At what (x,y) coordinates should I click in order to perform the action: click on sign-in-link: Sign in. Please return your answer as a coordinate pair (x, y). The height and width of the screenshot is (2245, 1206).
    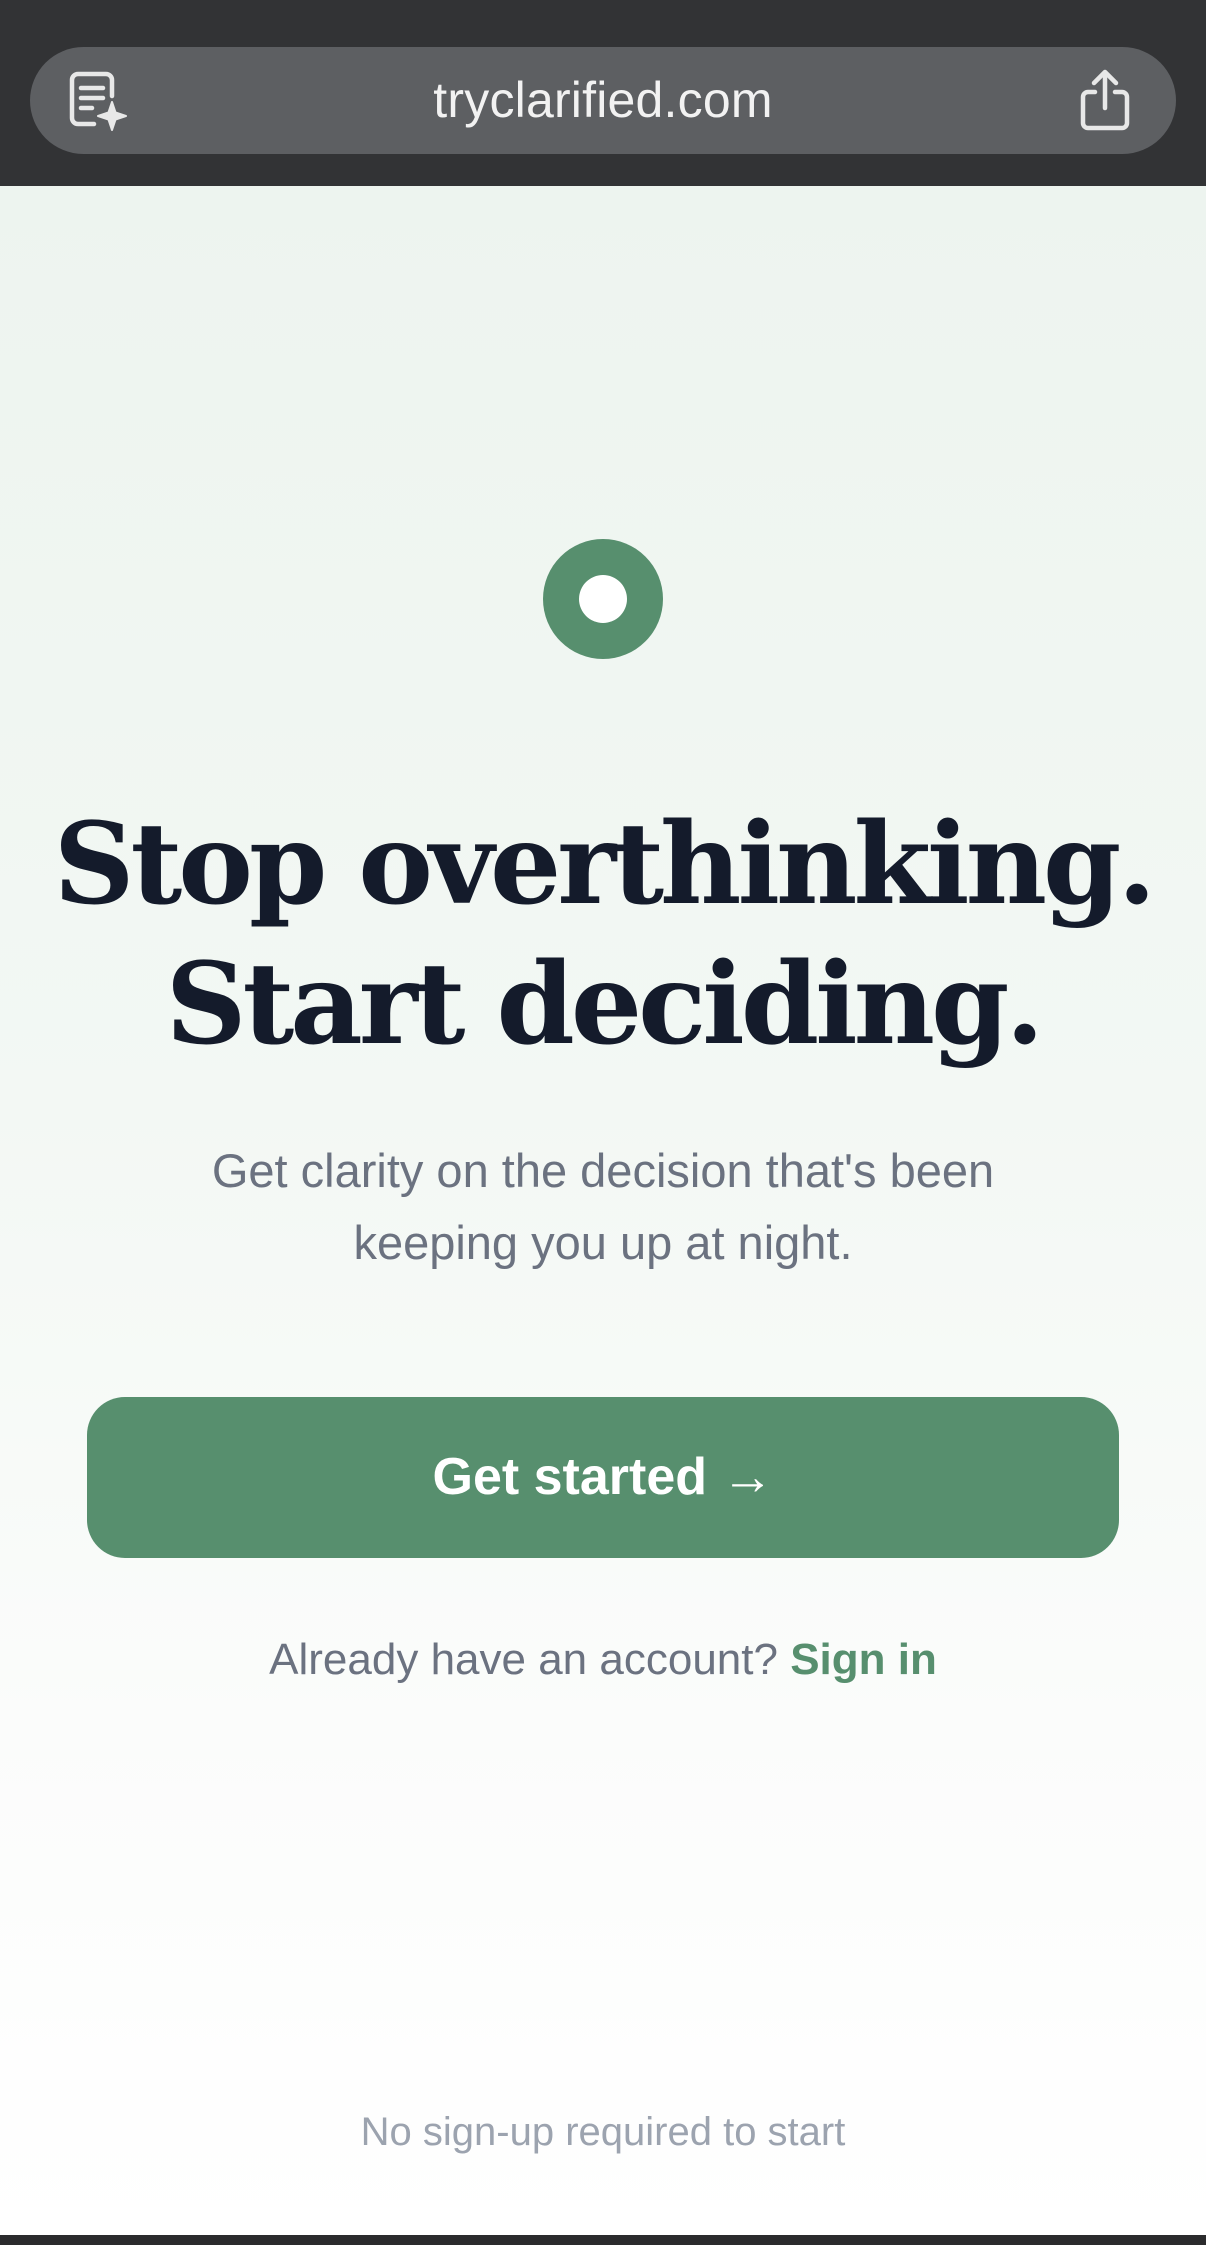
    Looking at the image, I should click on (863, 1659).